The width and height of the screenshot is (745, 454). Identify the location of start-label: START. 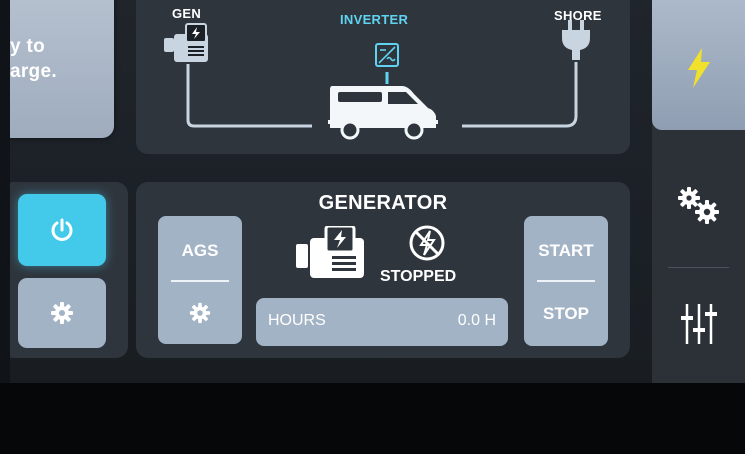
(566, 250).